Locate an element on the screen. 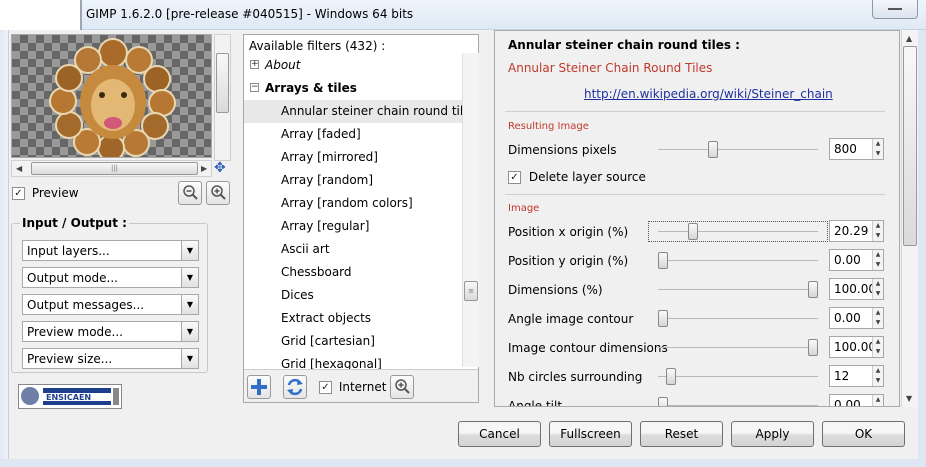 This screenshot has height=467, width=926. add-filter-button is located at coordinates (259, 387).